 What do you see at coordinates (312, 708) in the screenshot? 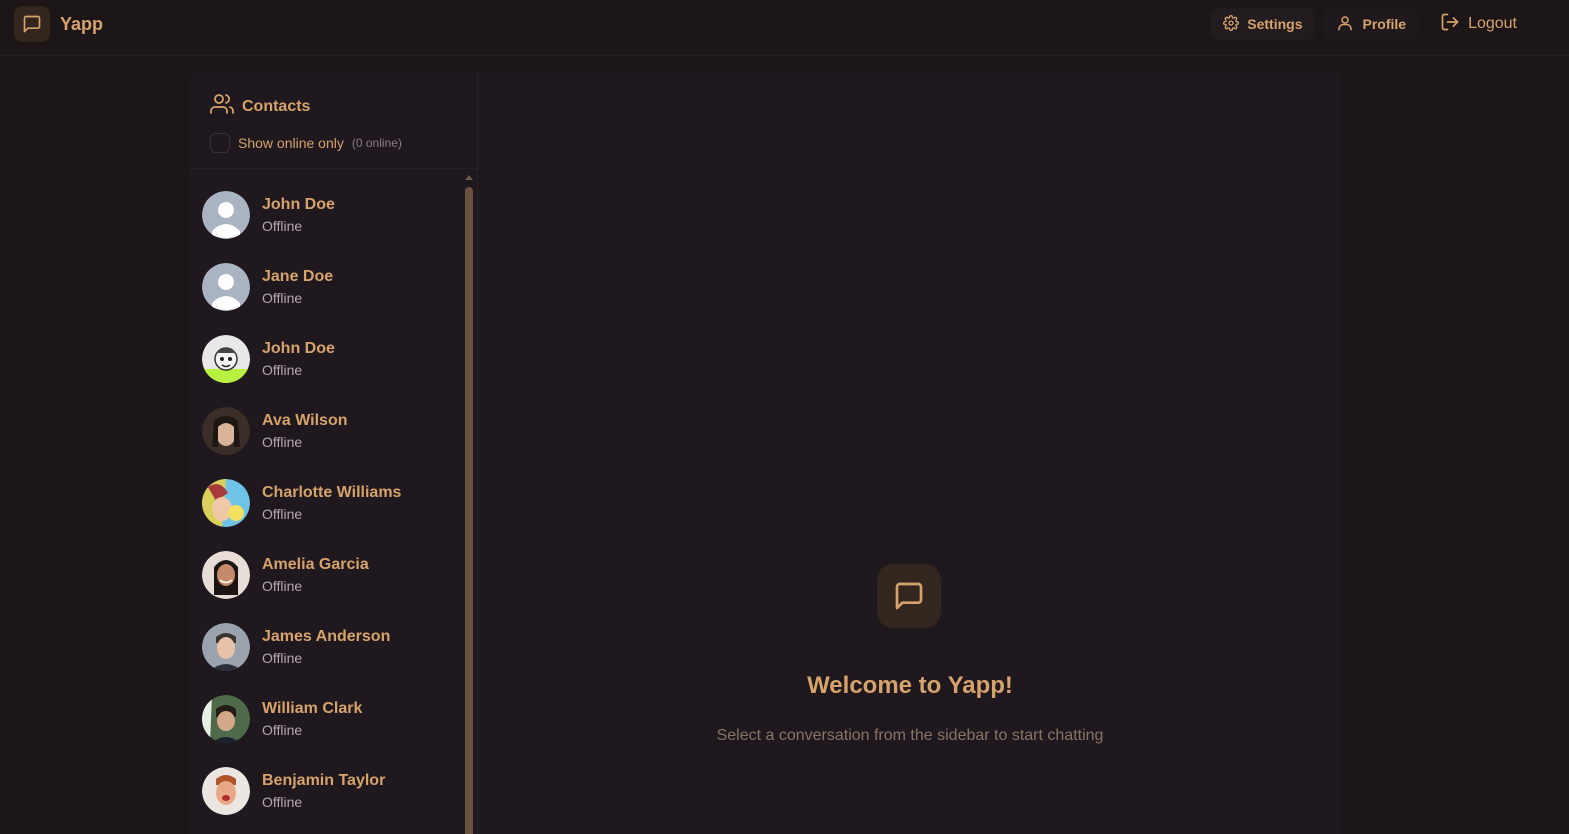
I see `contact-name: William Clark` at bounding box center [312, 708].